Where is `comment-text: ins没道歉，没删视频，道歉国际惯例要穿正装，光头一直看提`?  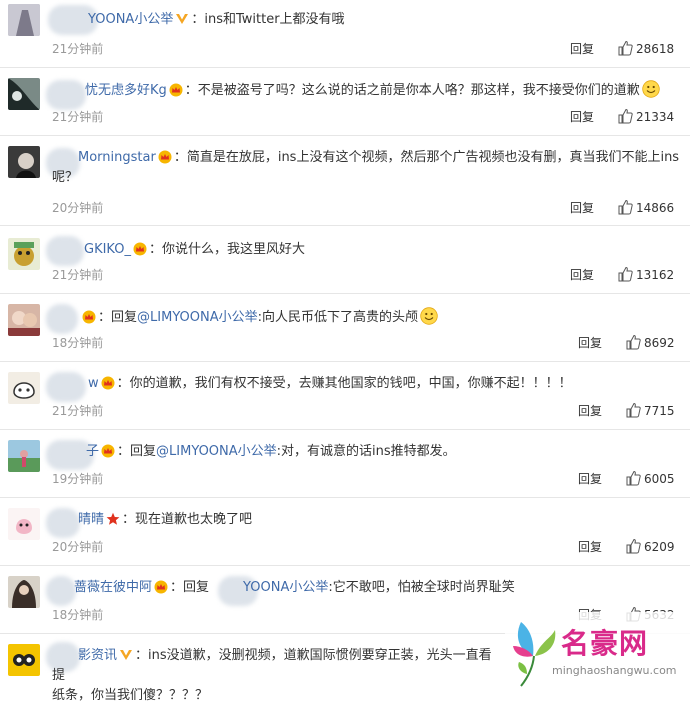
comment-text: ins没道歉，没删视频，道歉国际惯例要穿正装，光头一直看提 is located at coordinates (272, 665).